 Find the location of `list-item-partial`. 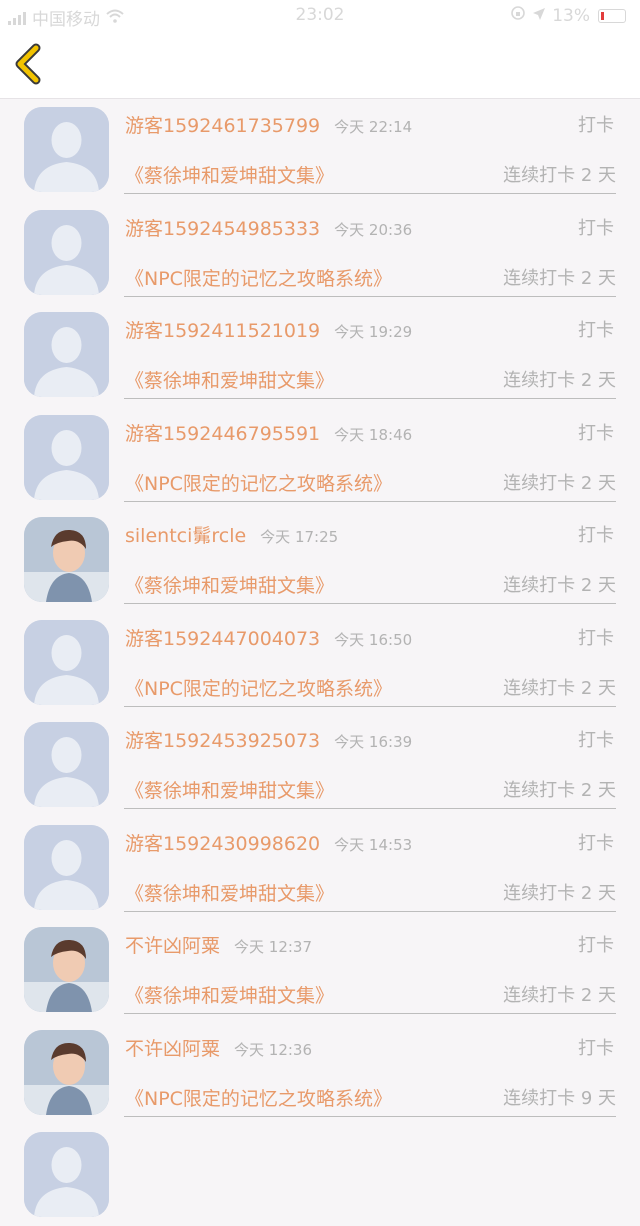

list-item-partial is located at coordinates (320, 1175).